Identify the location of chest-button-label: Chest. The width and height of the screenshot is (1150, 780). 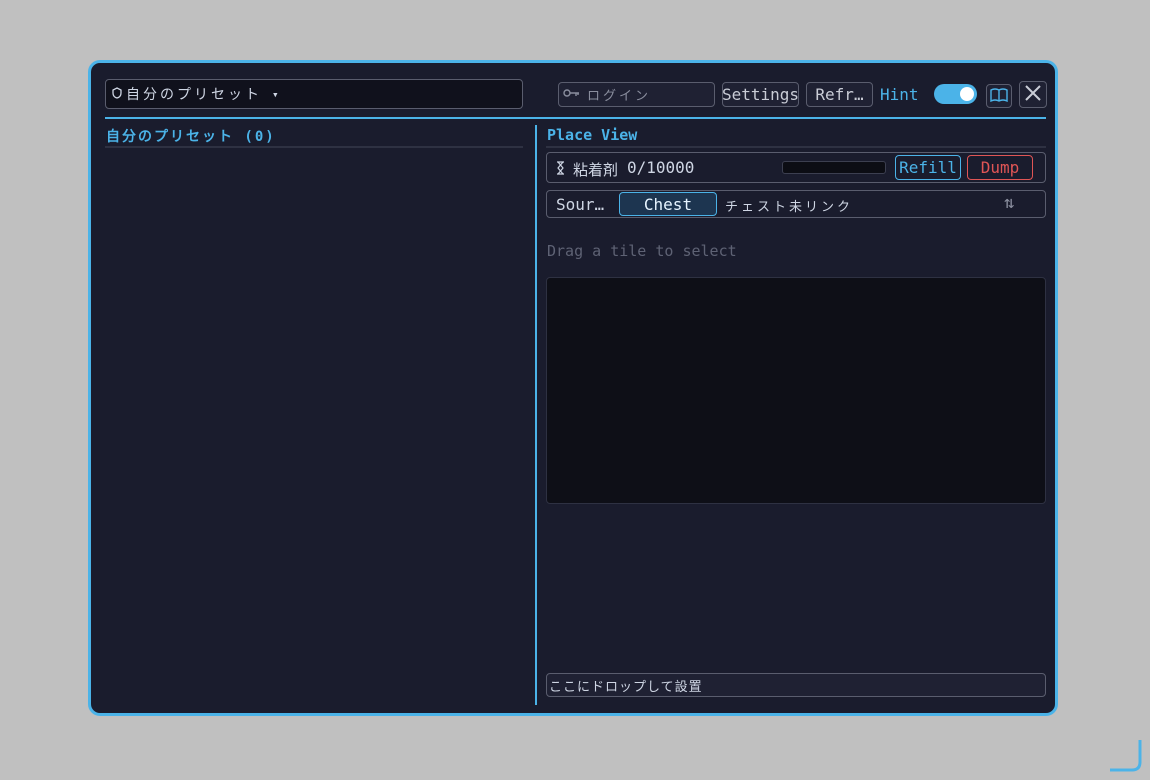
(668, 204).